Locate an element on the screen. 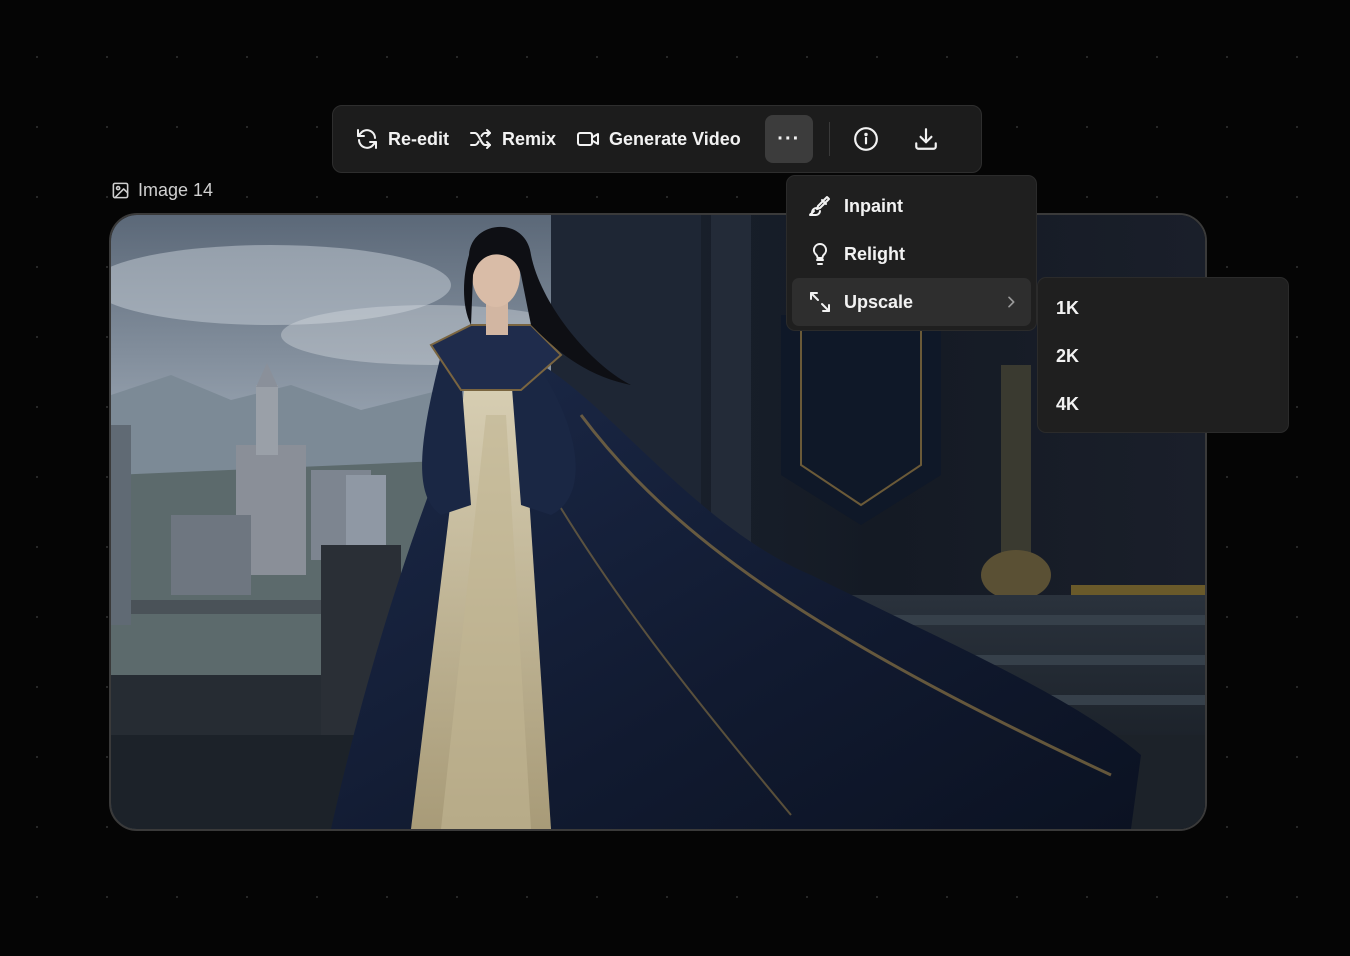 The width and height of the screenshot is (1350, 956). upscale-option-2k: 2K is located at coordinates (1163, 356).